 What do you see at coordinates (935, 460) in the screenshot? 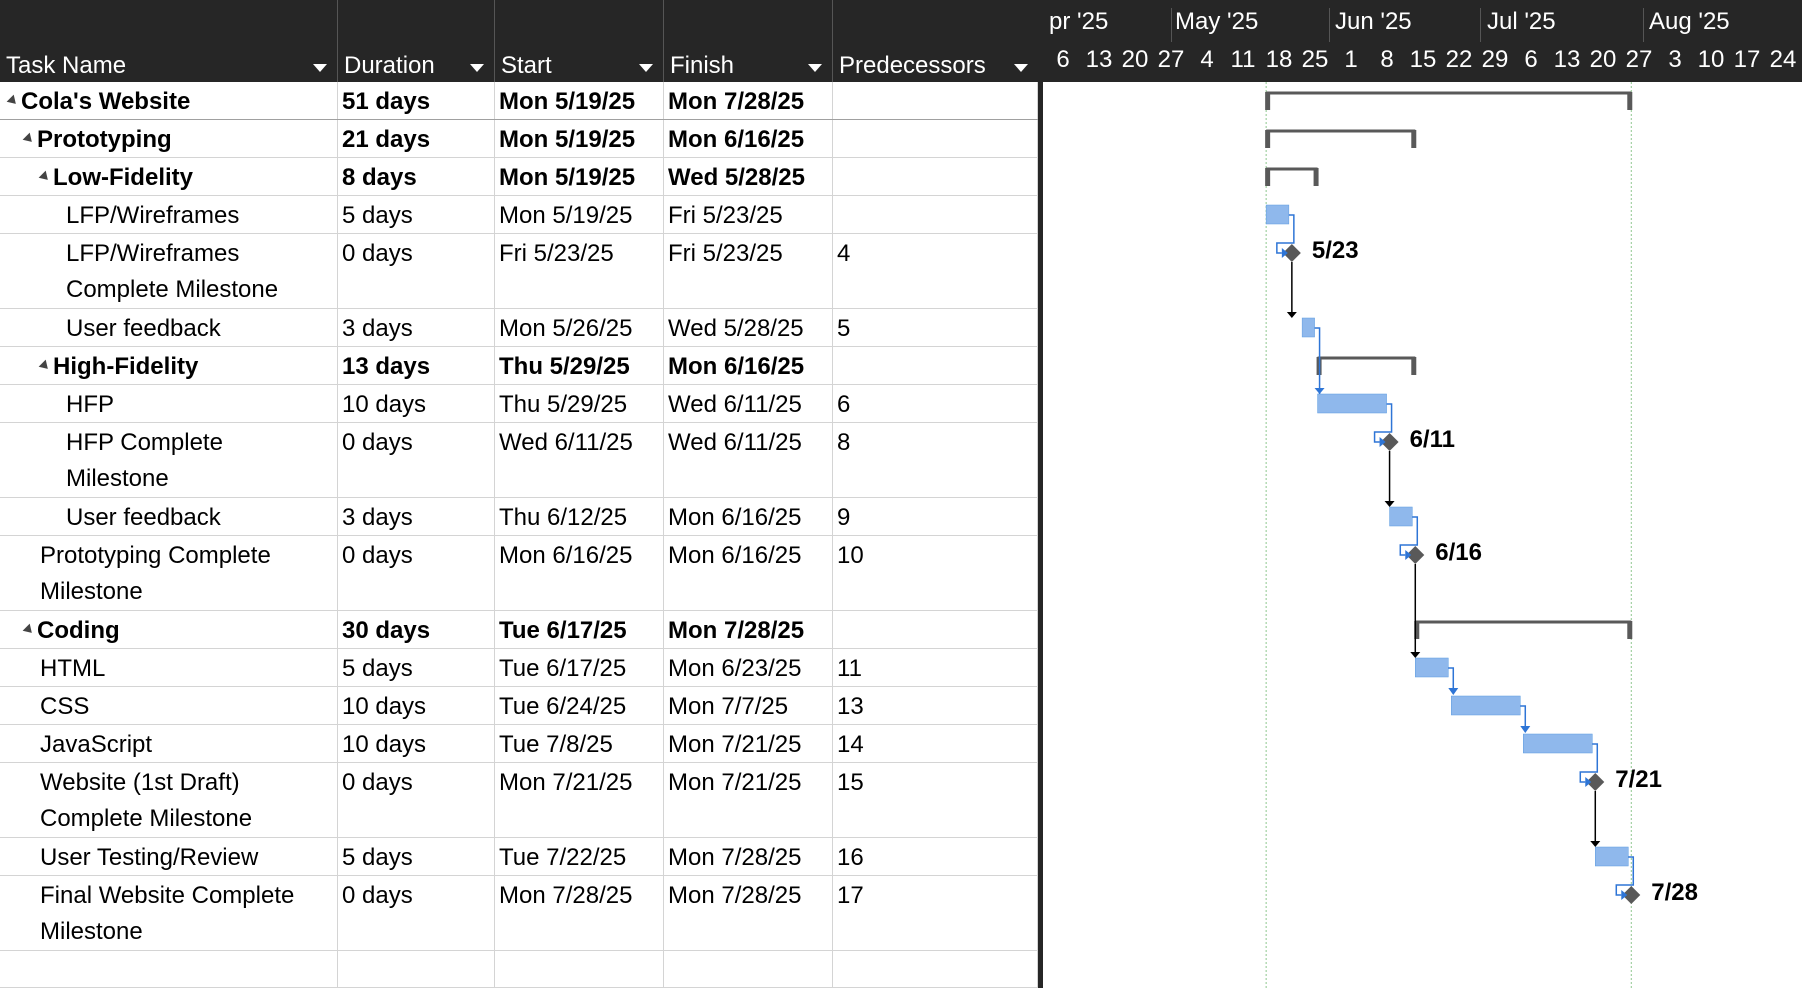
I see `predecessors-cell: 8` at bounding box center [935, 460].